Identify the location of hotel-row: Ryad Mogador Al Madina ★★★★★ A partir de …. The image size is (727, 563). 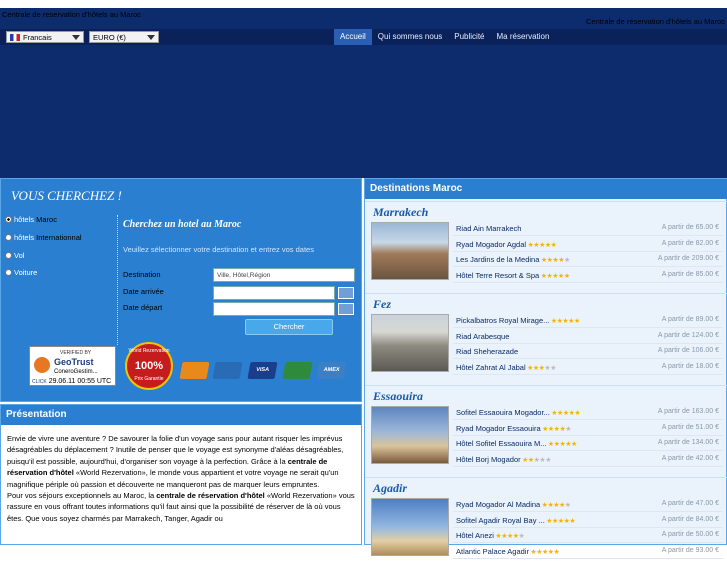
(588, 505).